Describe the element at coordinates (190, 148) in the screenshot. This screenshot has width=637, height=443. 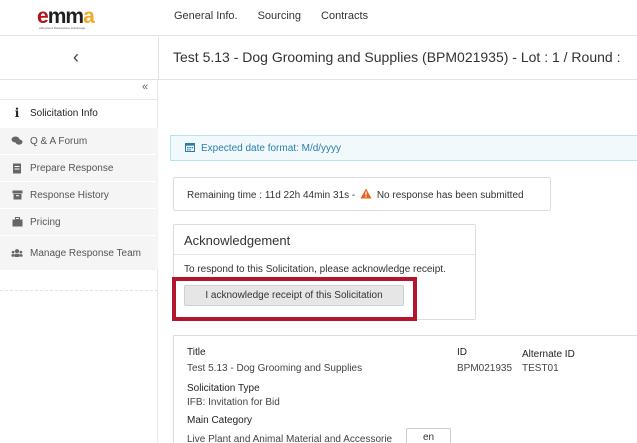
I see `calendar-icon` at that location.